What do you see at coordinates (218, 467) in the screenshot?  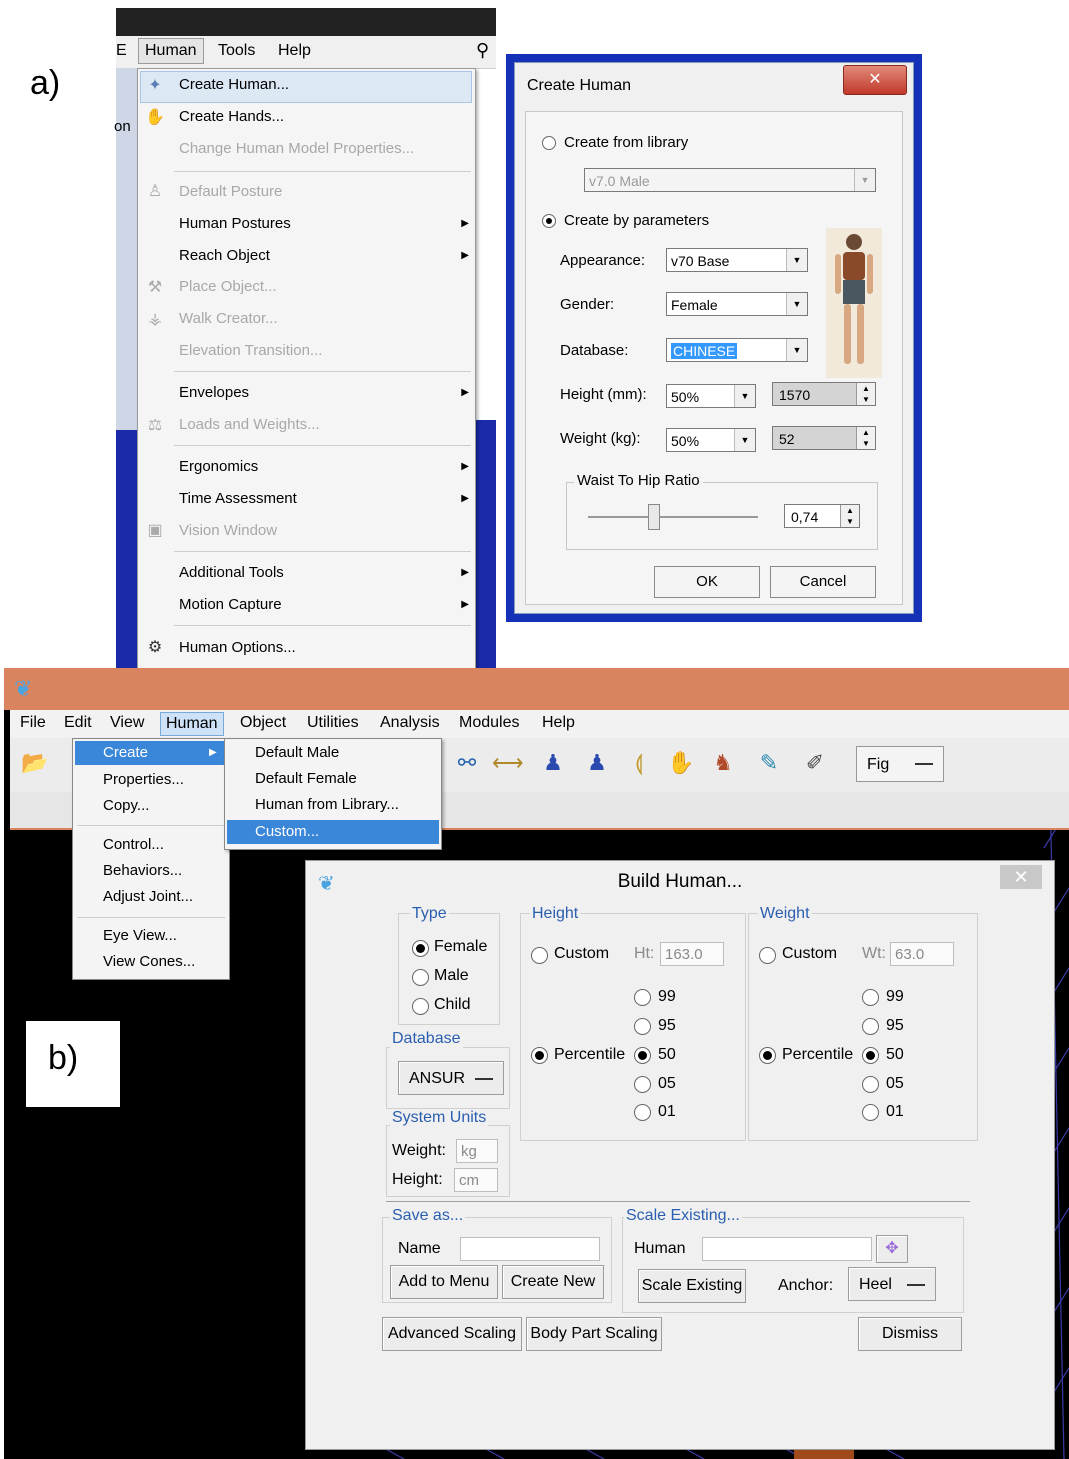 I see `menu-item-ergonomics: Ergonomics` at bounding box center [218, 467].